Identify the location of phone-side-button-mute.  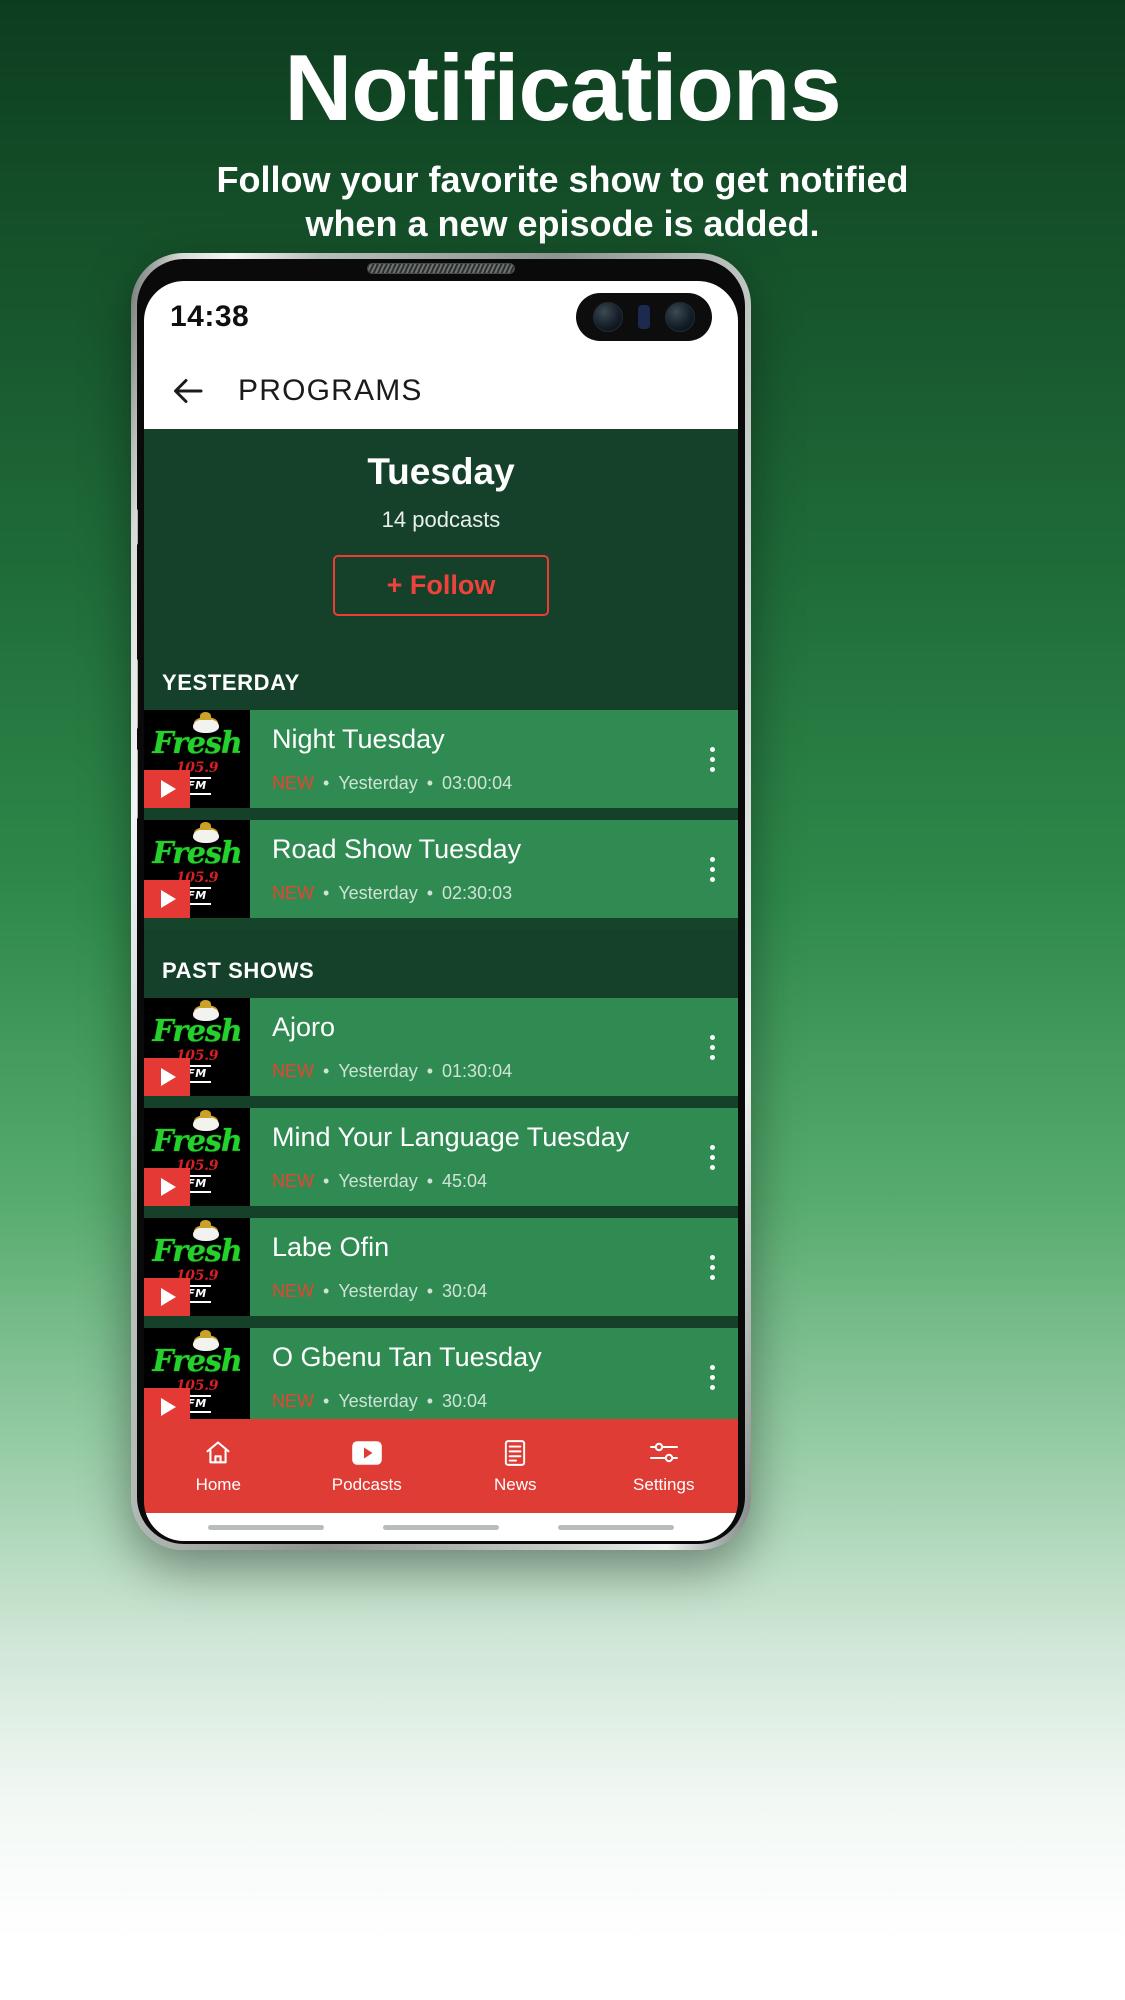
(137, 527).